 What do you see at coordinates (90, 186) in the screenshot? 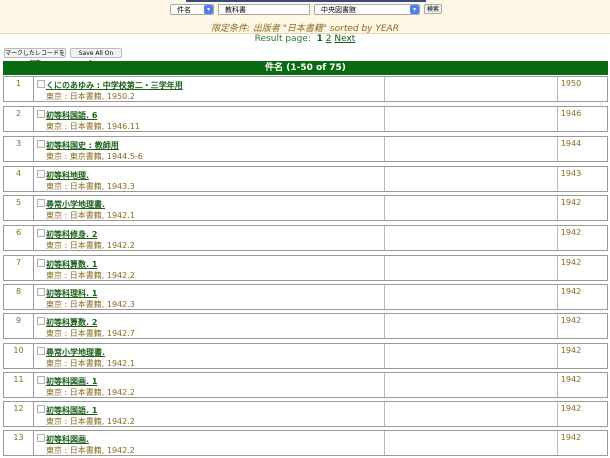
I see `publication-info: 東京 : 日本書籍, 1943.3` at bounding box center [90, 186].